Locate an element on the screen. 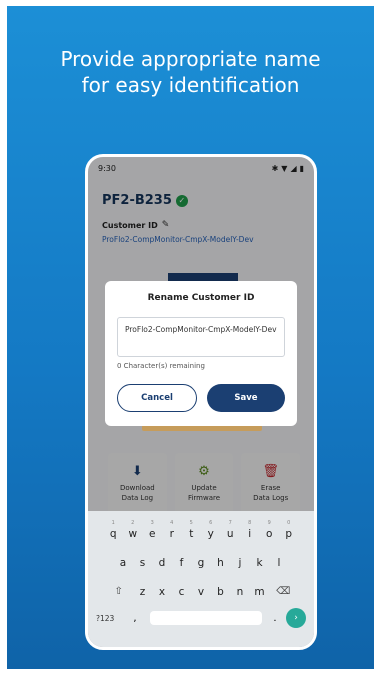 The height and width of the screenshot is (675, 381). key-q: 1q is located at coordinates (114, 533).